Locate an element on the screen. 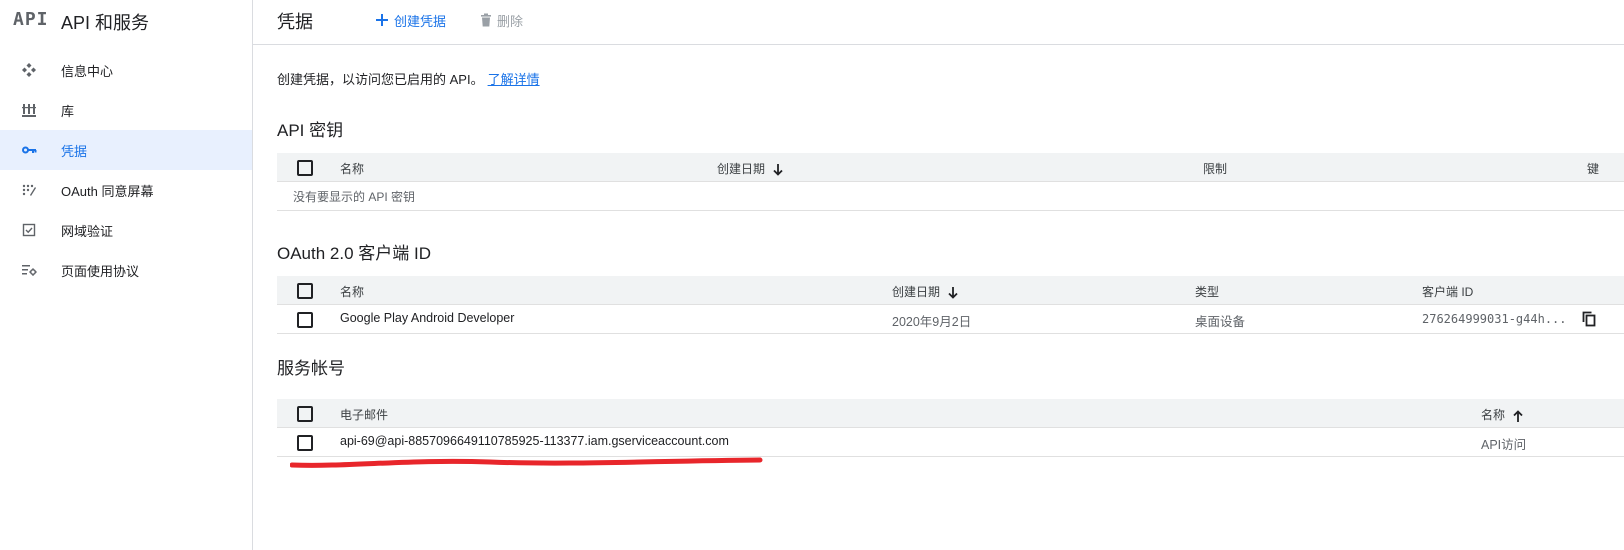  intro-text: 创建凭据，以访问您已启用的 API。 了解详情 is located at coordinates (408, 78).